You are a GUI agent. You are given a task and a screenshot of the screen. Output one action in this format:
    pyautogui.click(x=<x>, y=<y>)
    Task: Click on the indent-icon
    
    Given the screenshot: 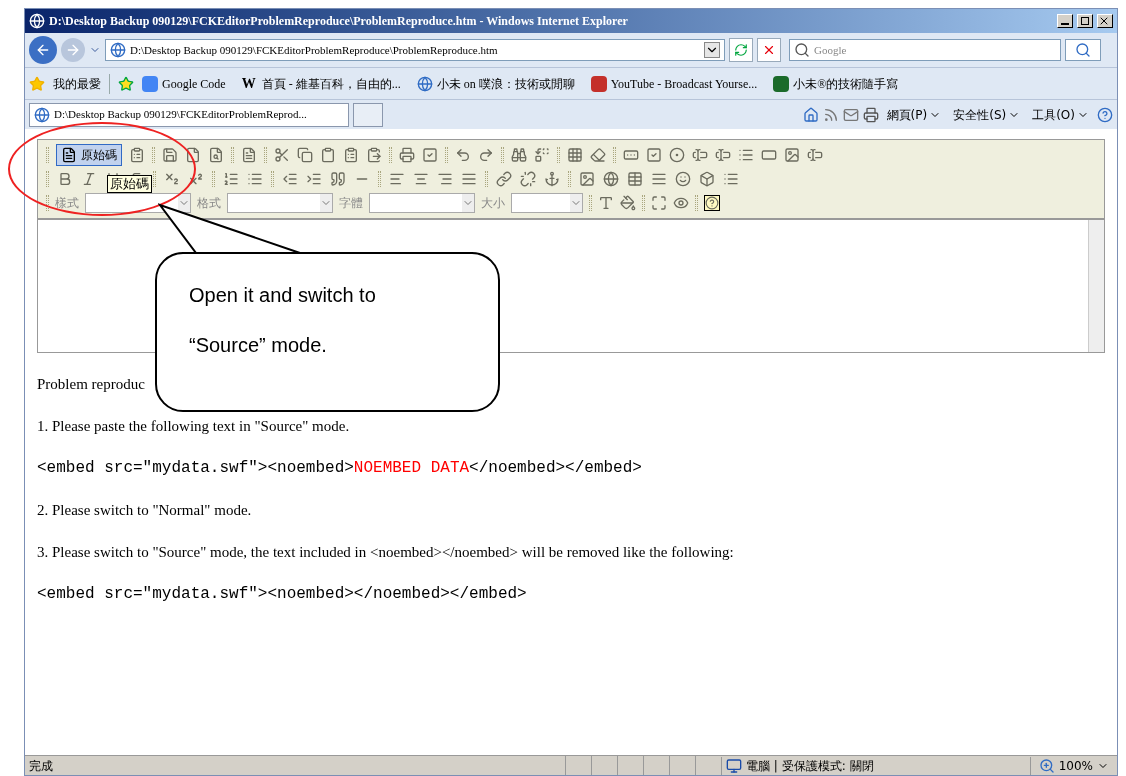 What is the action you would take?
    pyautogui.click(x=314, y=179)
    